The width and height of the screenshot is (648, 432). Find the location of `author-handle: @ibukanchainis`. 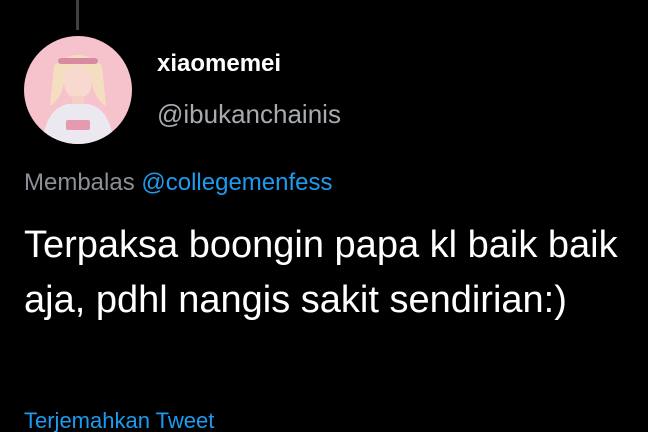

author-handle: @ibukanchainis is located at coordinates (249, 114).